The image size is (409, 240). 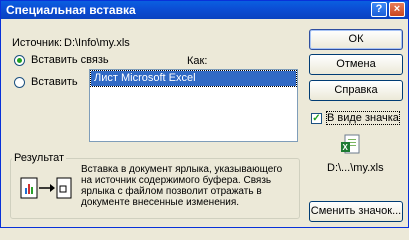 I want to click on paste-radio, so click(x=19, y=82).